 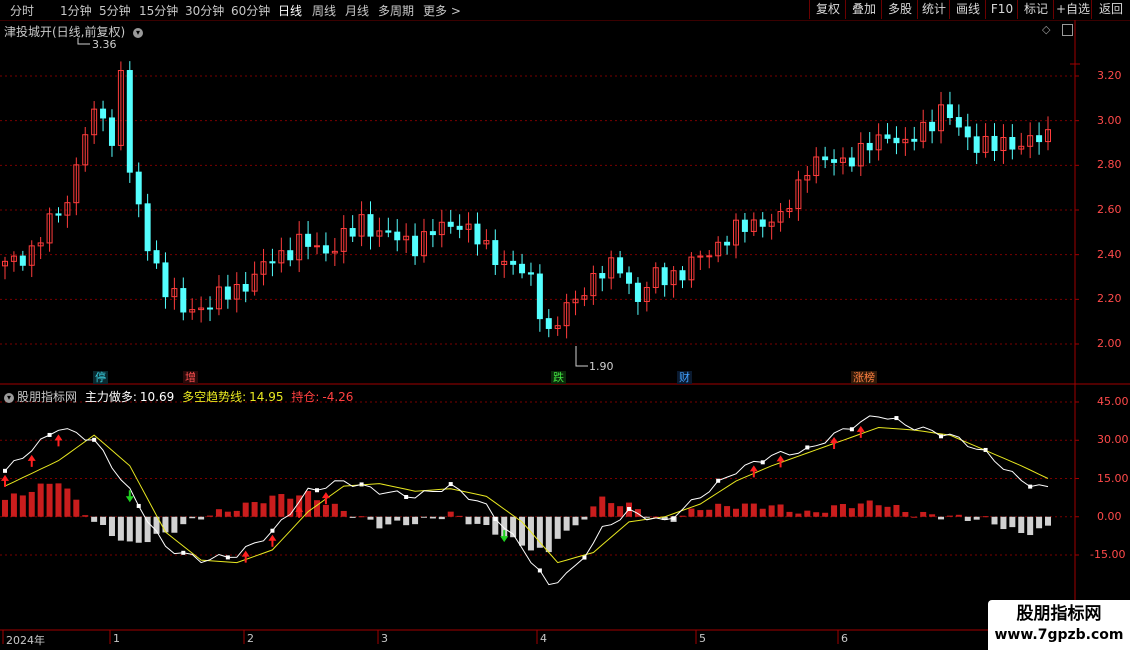 What do you see at coordinates (1072, 9) in the screenshot?
I see `add-watchlist-button: +自选` at bounding box center [1072, 9].